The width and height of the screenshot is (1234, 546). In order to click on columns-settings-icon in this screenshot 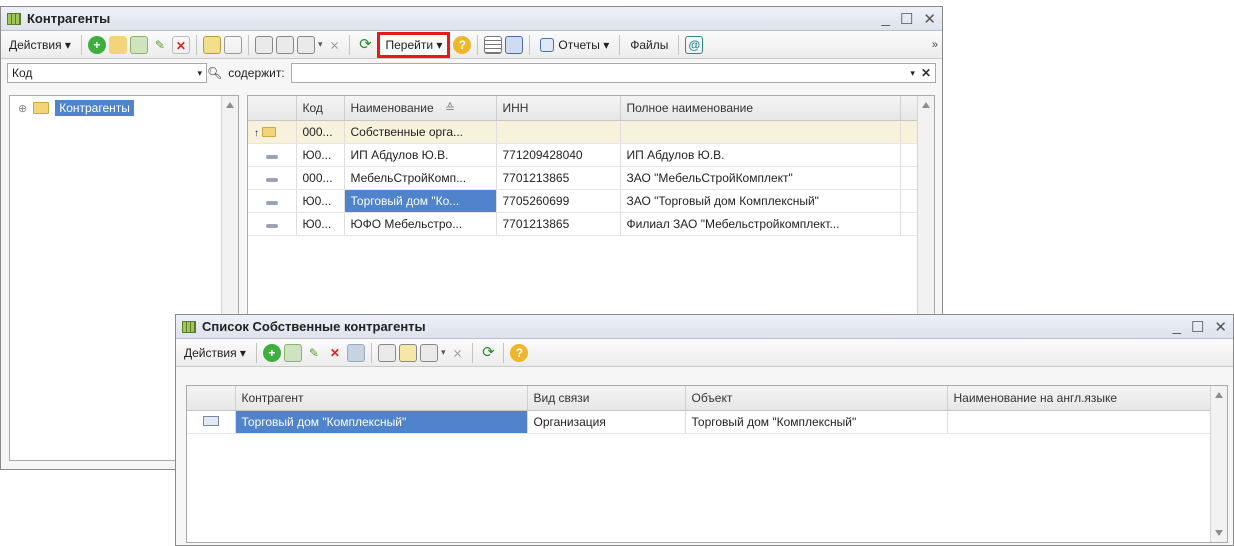, I will do `click(514, 44)`.